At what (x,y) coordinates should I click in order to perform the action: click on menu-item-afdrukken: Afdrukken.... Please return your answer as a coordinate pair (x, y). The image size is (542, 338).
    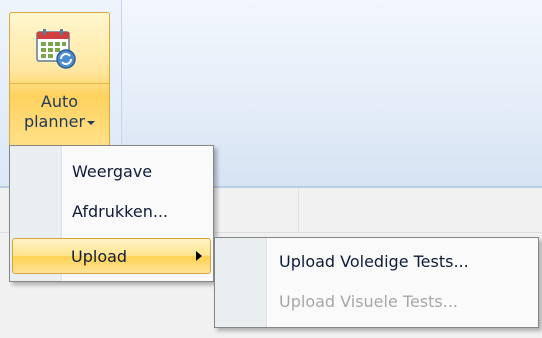
    Looking at the image, I should click on (111, 212).